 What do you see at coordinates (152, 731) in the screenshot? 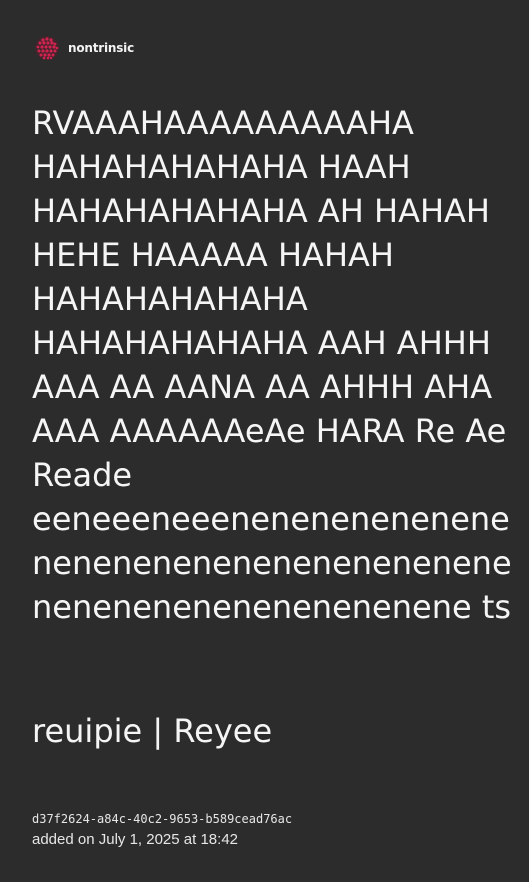
I see `quote-attribution: reuipie | Reyee` at bounding box center [152, 731].